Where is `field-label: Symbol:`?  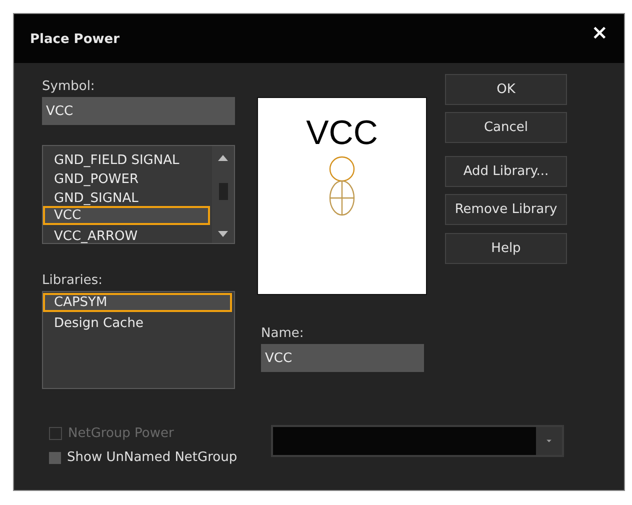
field-label: Symbol: is located at coordinates (69, 87).